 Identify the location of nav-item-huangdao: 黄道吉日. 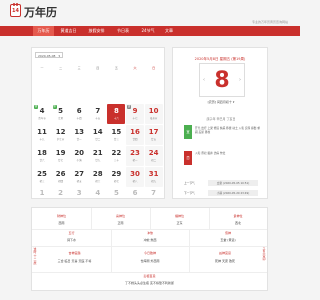
(68, 31).